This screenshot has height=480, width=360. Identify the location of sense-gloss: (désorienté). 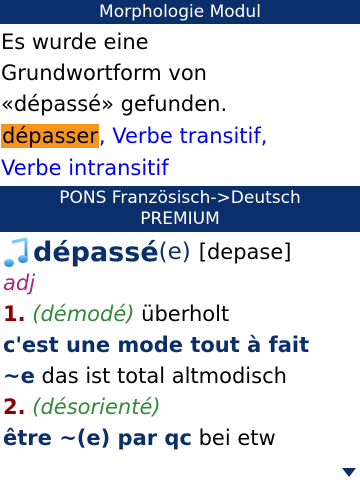
(96, 407).